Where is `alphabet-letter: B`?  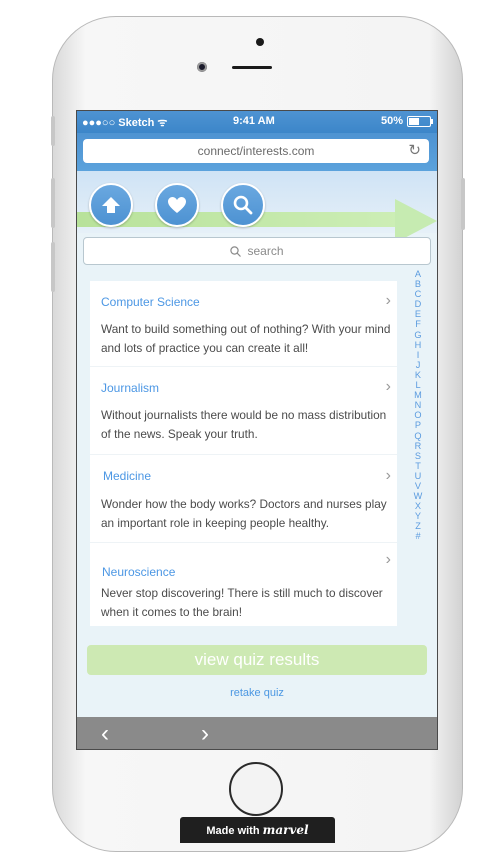 alphabet-letter: B is located at coordinates (418, 284).